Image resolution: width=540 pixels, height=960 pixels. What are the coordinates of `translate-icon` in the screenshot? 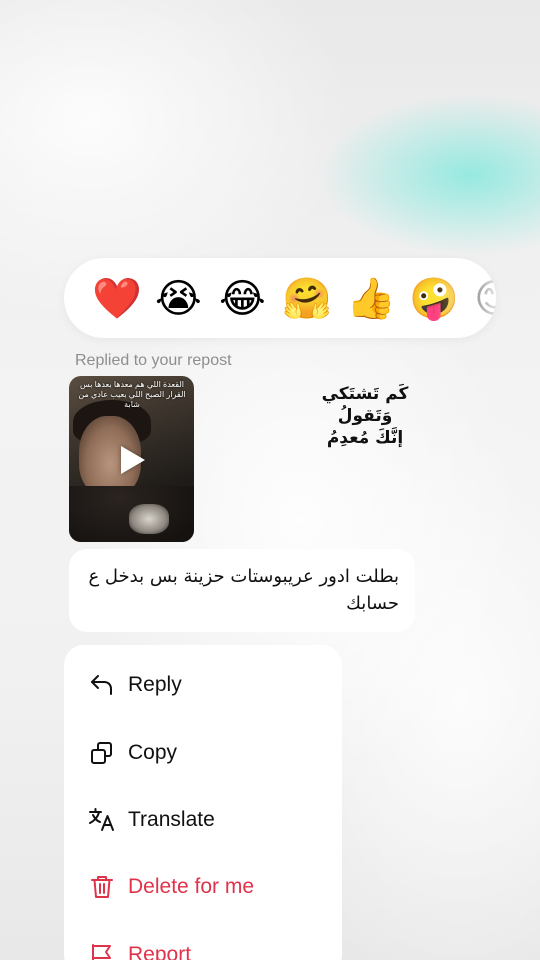 It's located at (102, 820).